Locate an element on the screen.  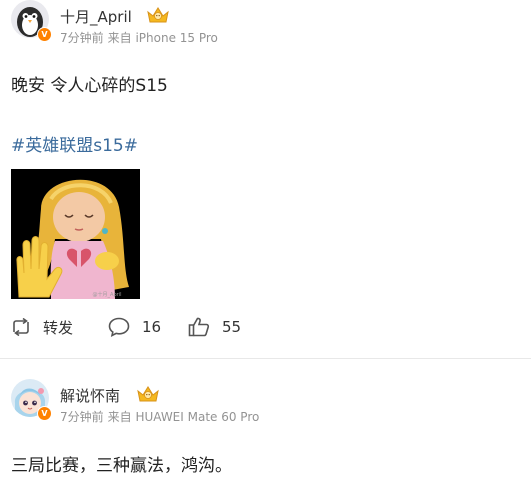
username: 十月_April is located at coordinates (96, 16).